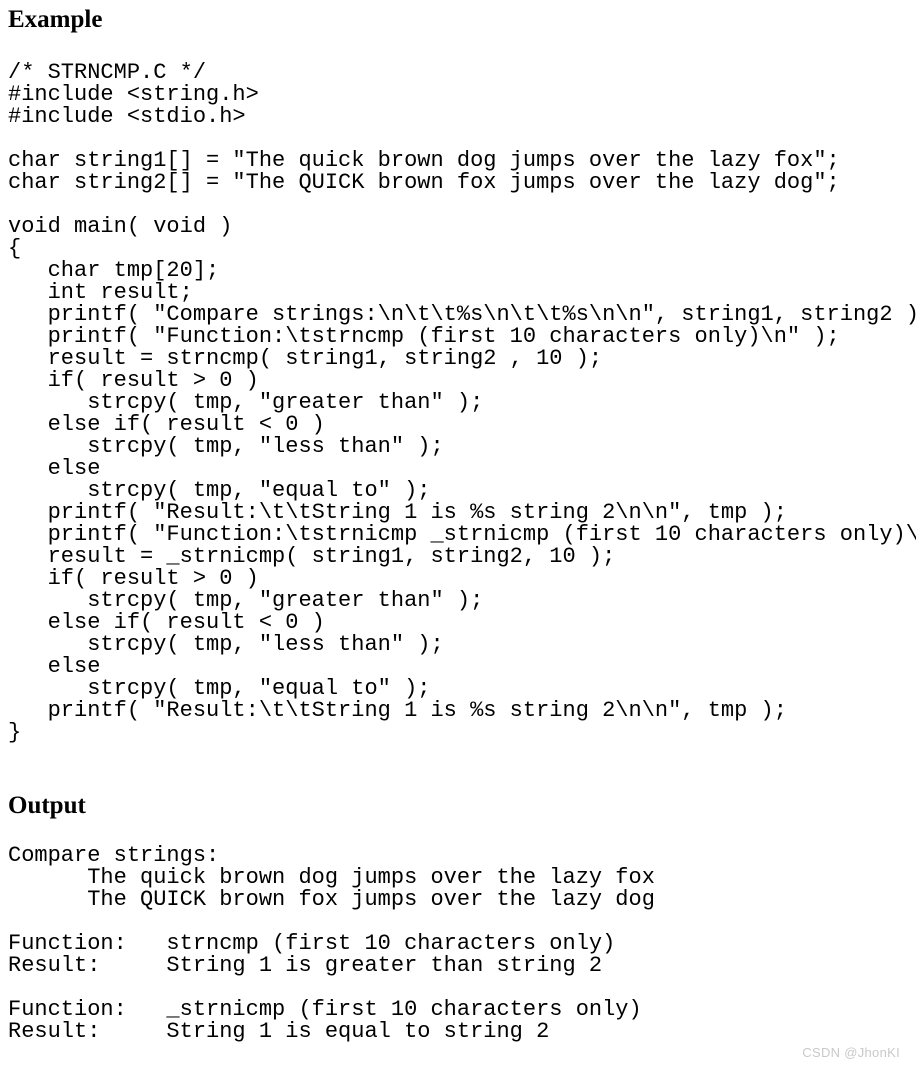  I want to click on page-title-output: Output, so click(47, 805).